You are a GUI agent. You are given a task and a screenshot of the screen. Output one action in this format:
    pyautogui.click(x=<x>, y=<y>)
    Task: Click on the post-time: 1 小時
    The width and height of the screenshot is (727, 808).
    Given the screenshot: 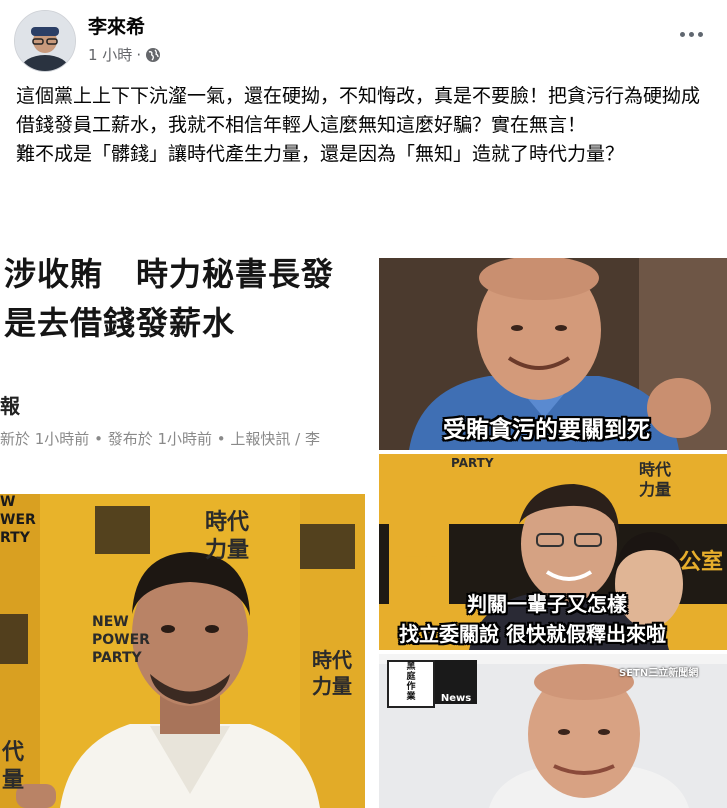 What is the action you would take?
    pyautogui.click(x=110, y=54)
    